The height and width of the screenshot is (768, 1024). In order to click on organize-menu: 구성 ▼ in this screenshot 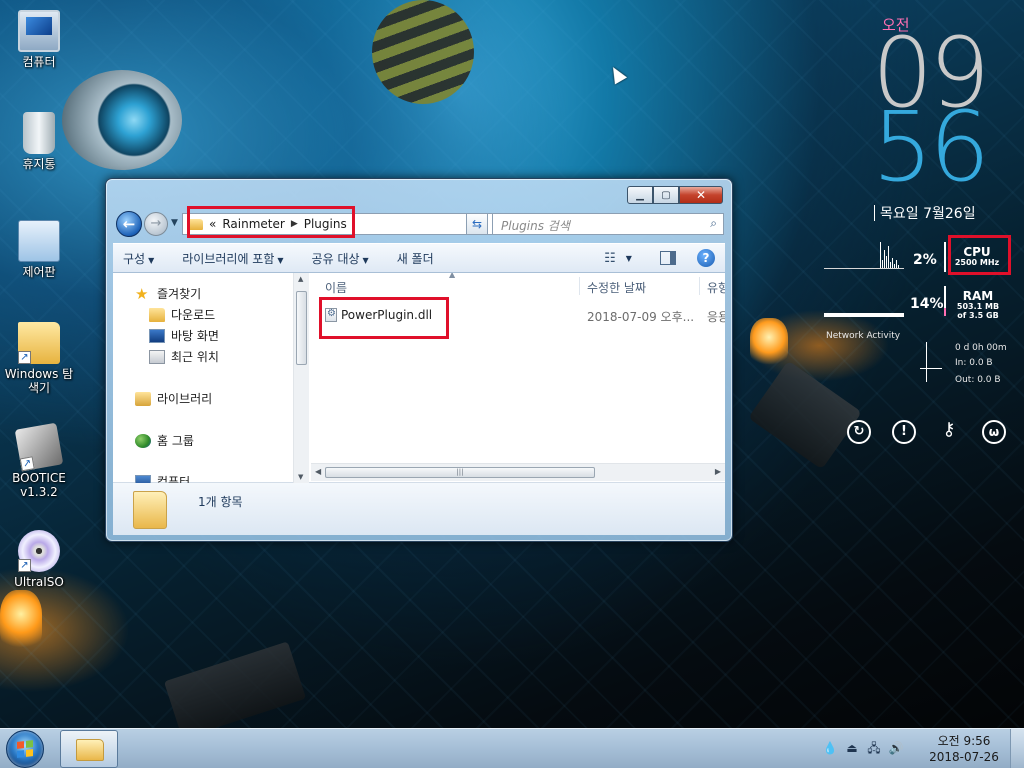, I will do `click(138, 258)`.